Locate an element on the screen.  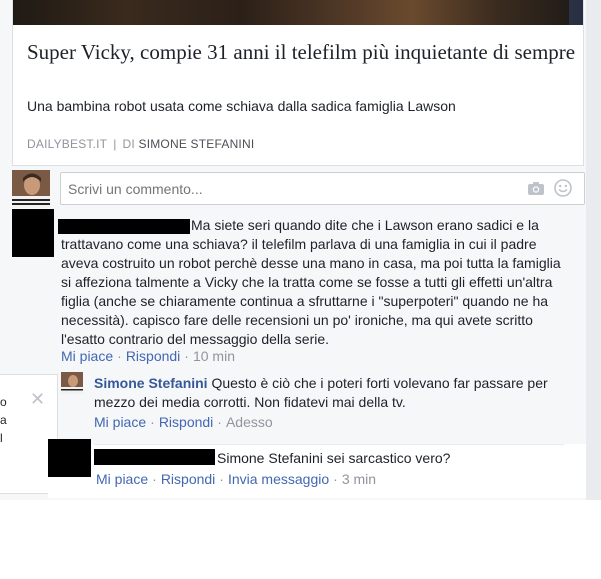
send-message-link: Invia messaggio is located at coordinates (278, 479).